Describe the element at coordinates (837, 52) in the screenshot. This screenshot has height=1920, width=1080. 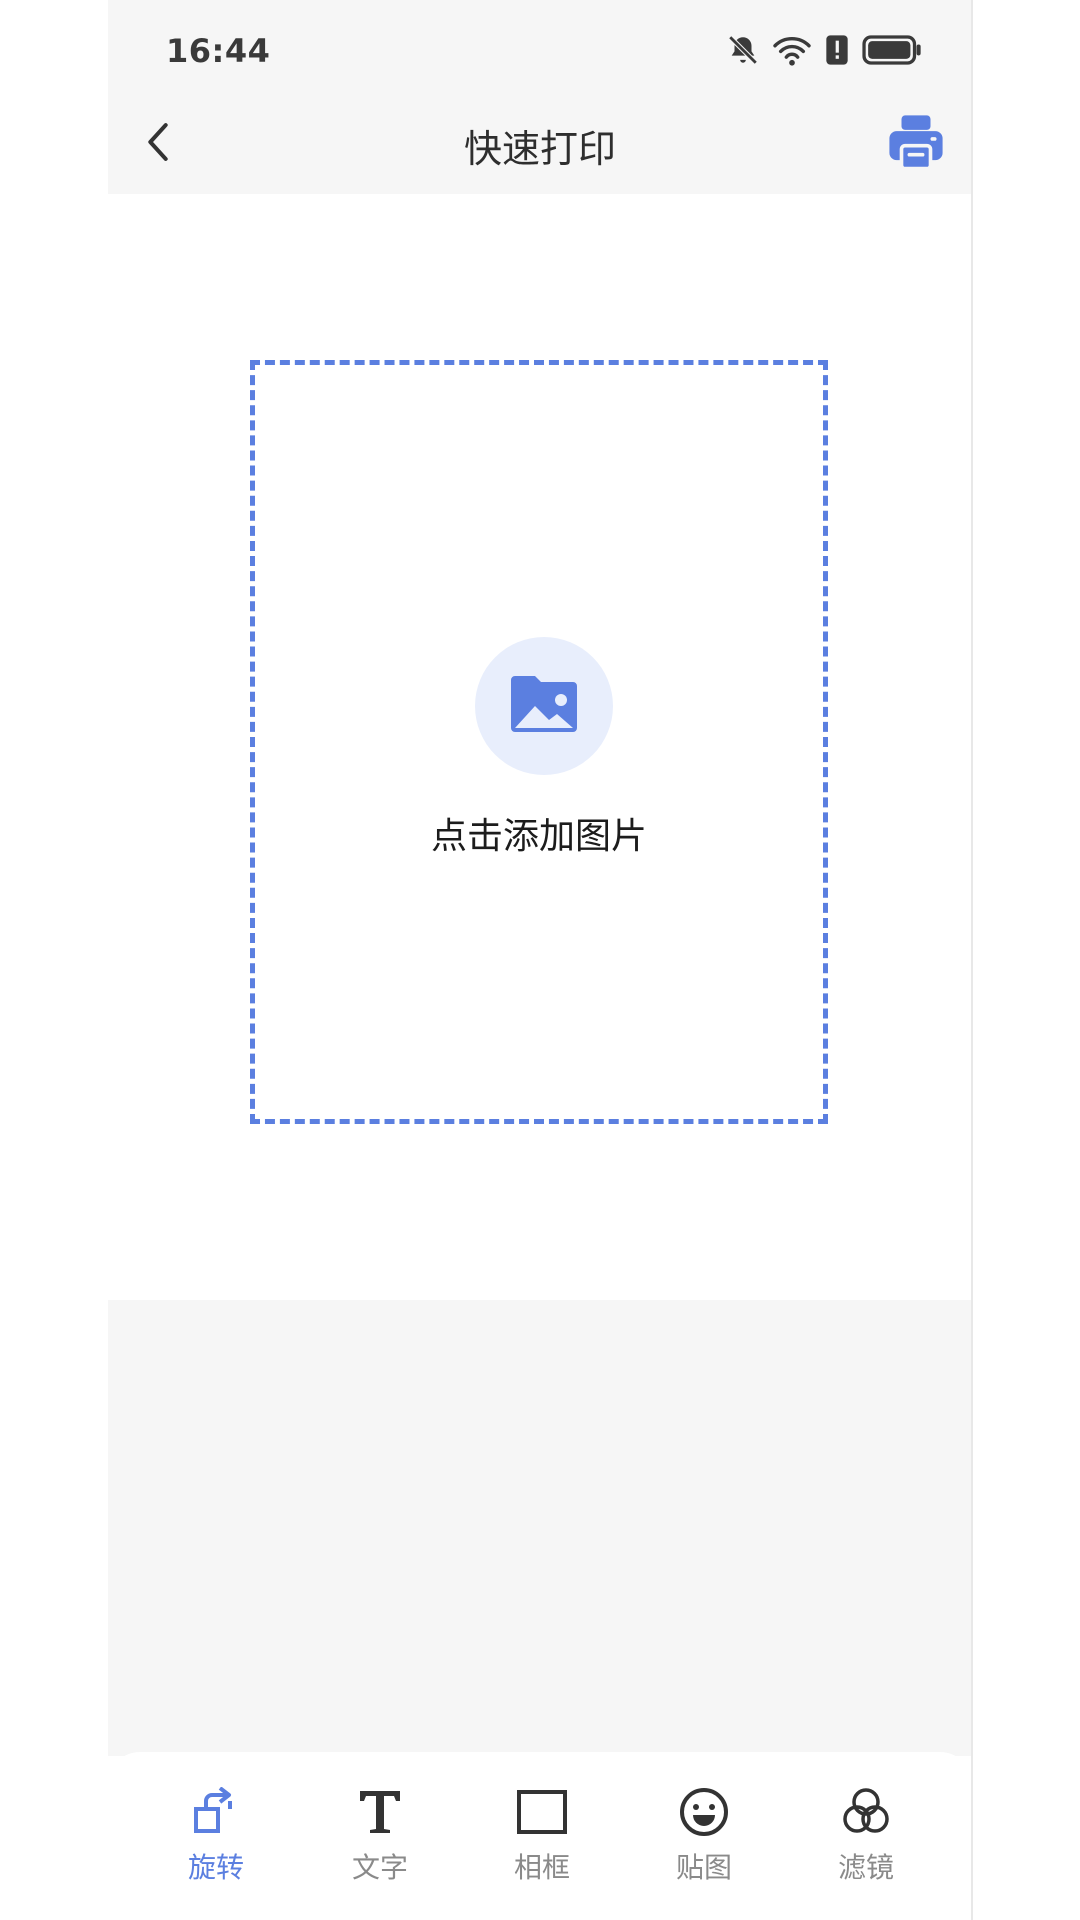
I see `alert-icon` at that location.